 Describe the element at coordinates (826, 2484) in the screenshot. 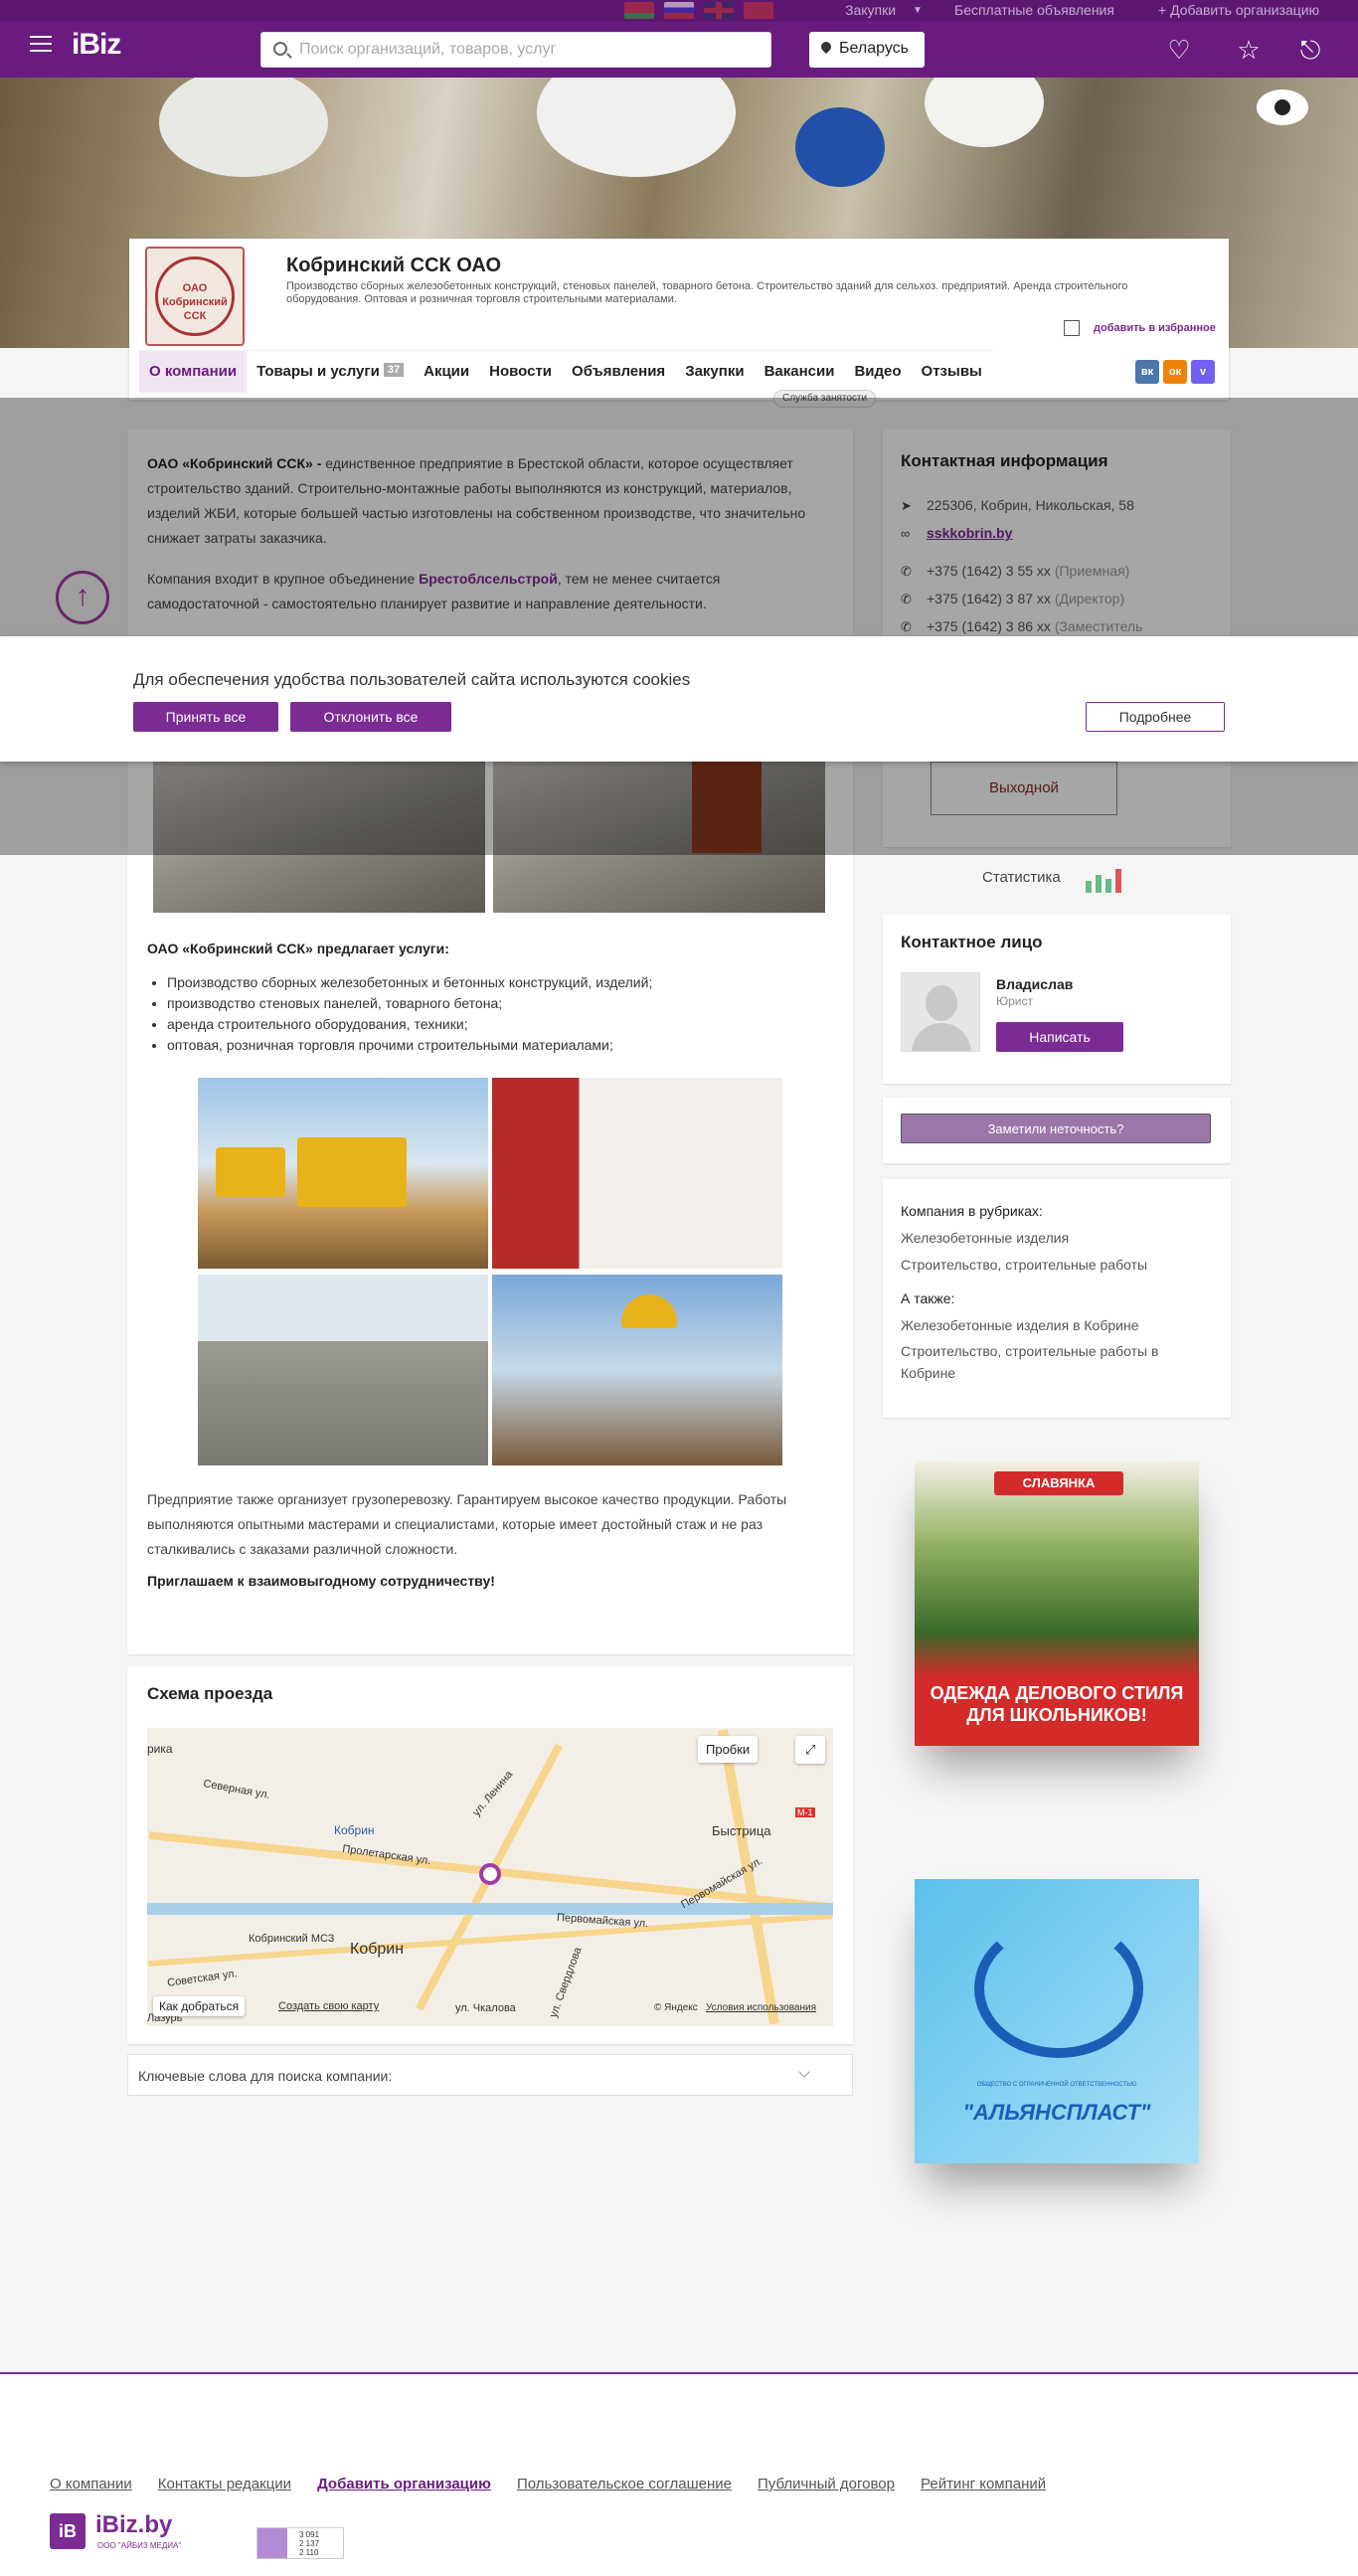

I see `footer-link-contract: Публичный договор` at that location.